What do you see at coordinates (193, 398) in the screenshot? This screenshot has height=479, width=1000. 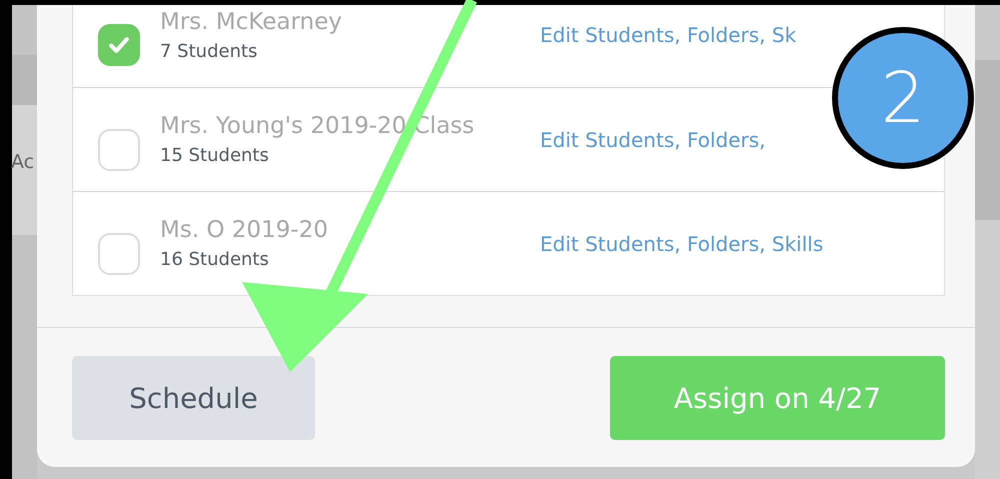 I see `schedule-button: Schedule` at bounding box center [193, 398].